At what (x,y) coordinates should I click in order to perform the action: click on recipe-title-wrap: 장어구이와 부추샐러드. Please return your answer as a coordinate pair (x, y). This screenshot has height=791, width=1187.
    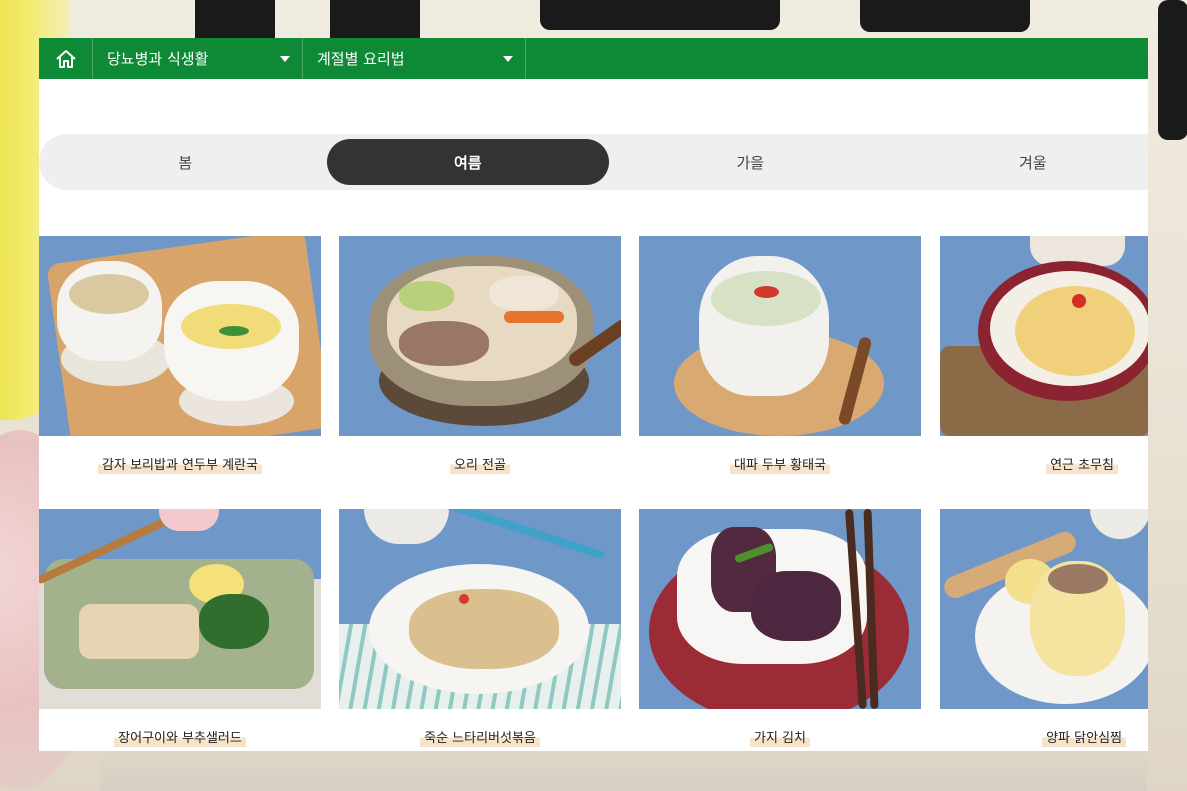
    Looking at the image, I should click on (180, 737).